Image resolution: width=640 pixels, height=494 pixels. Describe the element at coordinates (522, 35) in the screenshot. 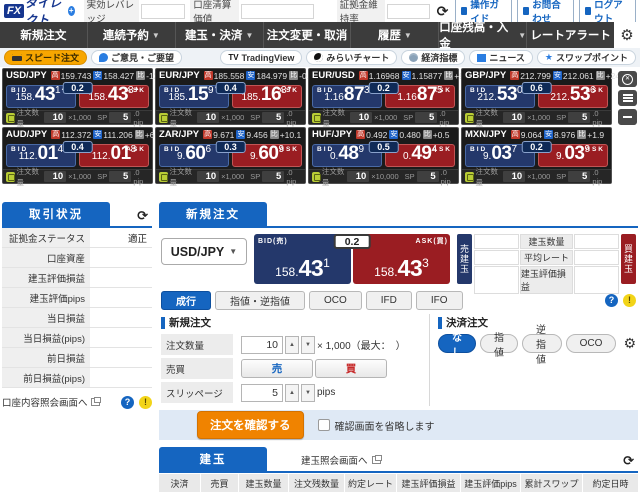

I see `chevron-down-icon: ▼` at that location.